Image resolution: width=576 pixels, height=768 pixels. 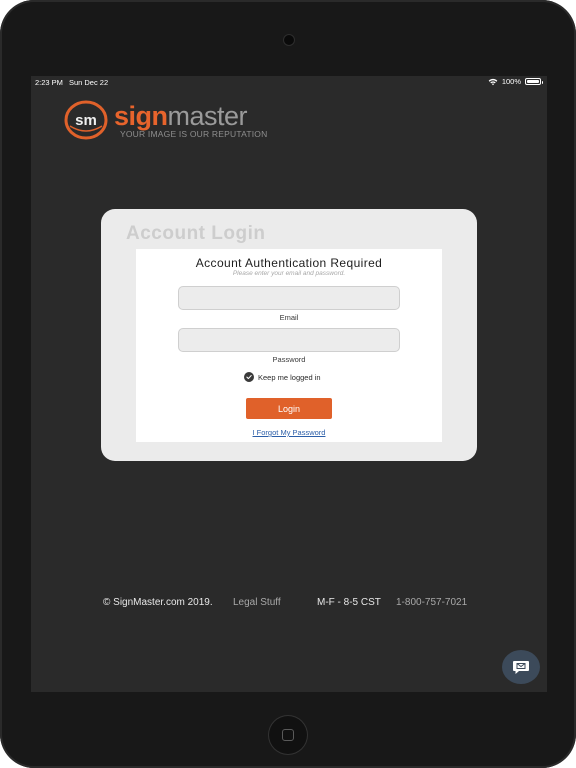 I want to click on home-button-square, so click(x=288, y=735).